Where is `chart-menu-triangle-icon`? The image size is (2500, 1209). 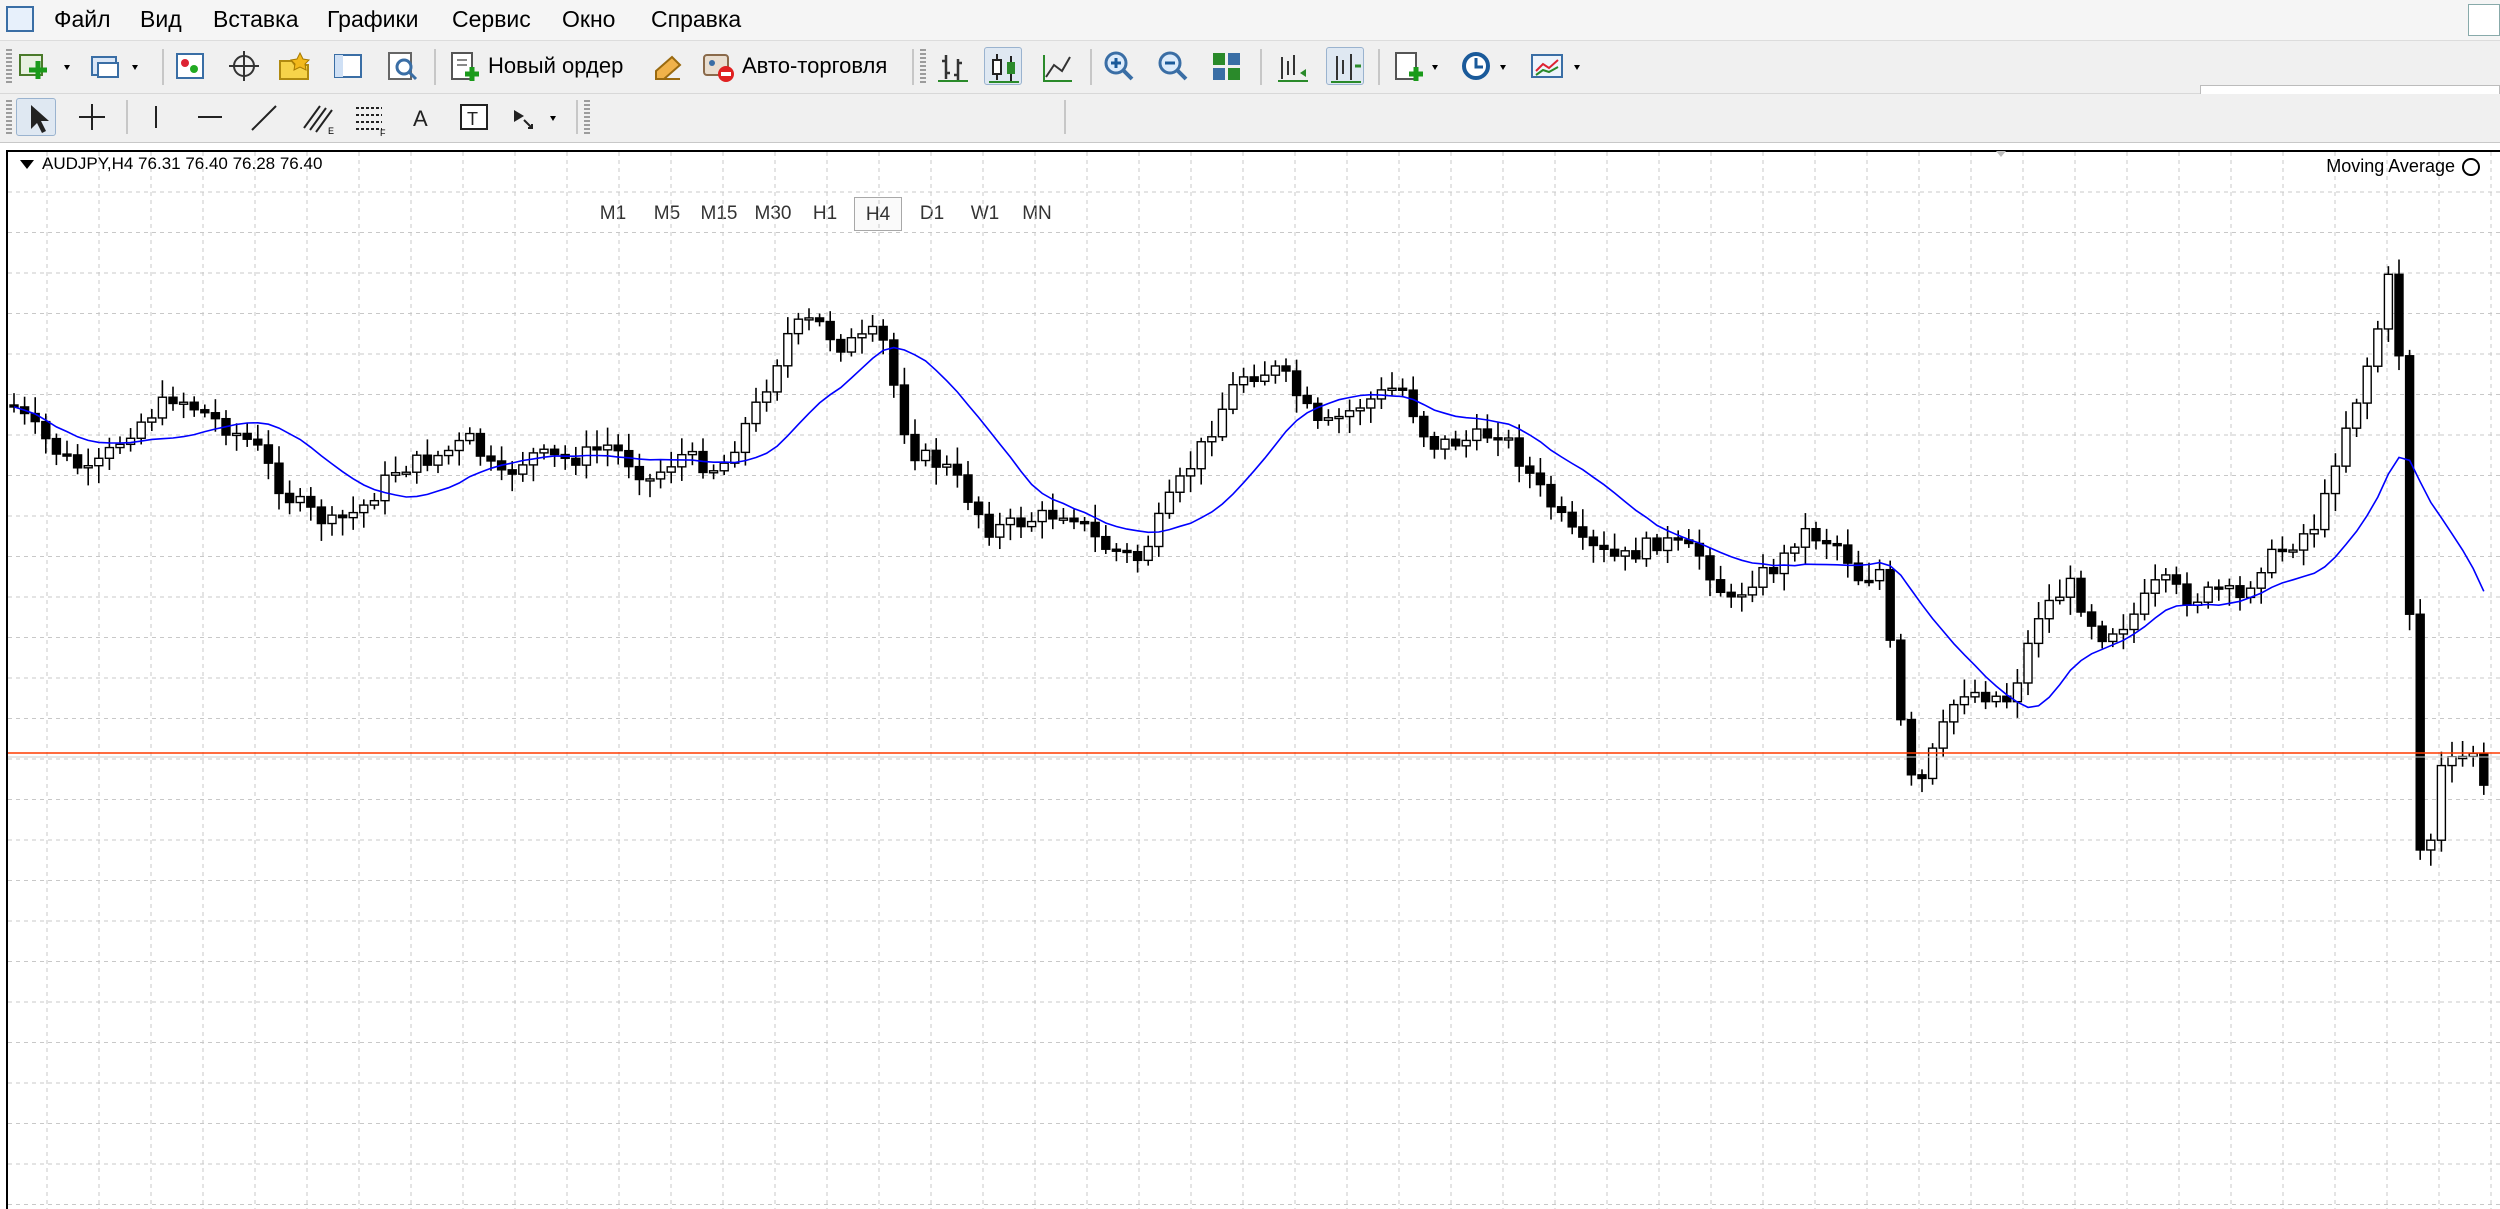 chart-menu-triangle-icon is located at coordinates (27, 165).